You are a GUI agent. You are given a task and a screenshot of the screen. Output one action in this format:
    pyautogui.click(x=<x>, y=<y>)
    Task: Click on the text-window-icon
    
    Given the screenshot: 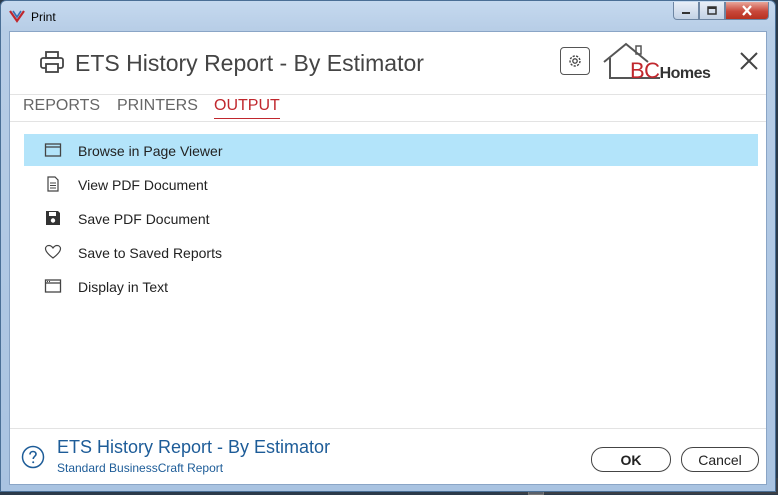 What is the action you would take?
    pyautogui.click(x=53, y=286)
    